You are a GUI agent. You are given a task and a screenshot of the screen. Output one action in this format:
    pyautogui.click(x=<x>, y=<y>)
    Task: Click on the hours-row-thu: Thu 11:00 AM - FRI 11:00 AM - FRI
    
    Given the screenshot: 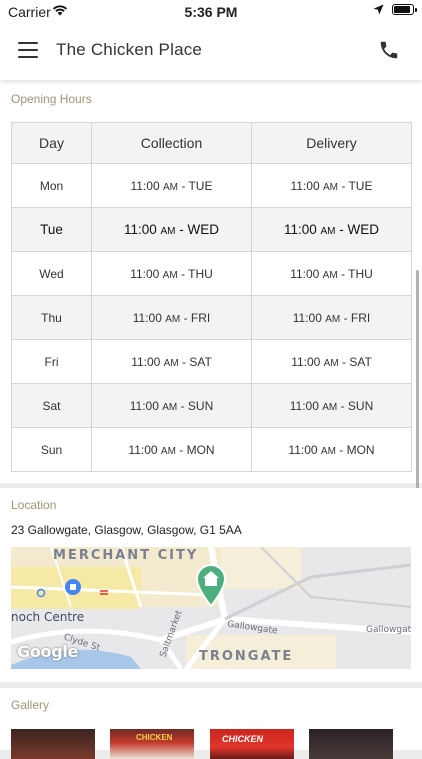 What is the action you would take?
    pyautogui.click(x=211, y=317)
    